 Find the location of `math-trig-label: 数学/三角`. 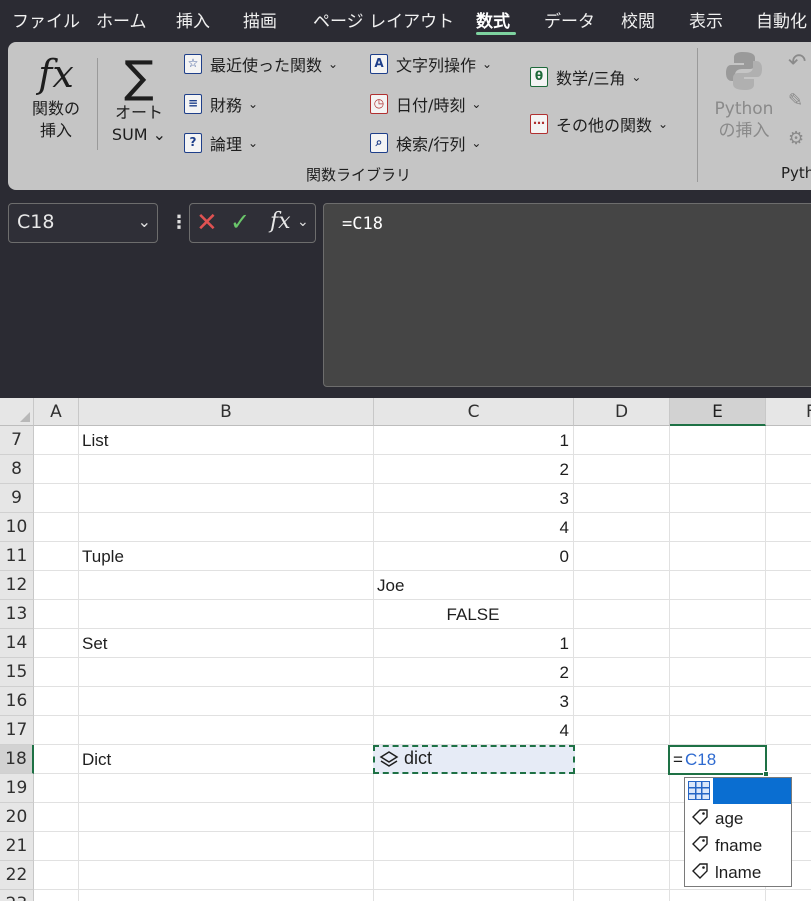

math-trig-label: 数学/三角 is located at coordinates (591, 78).